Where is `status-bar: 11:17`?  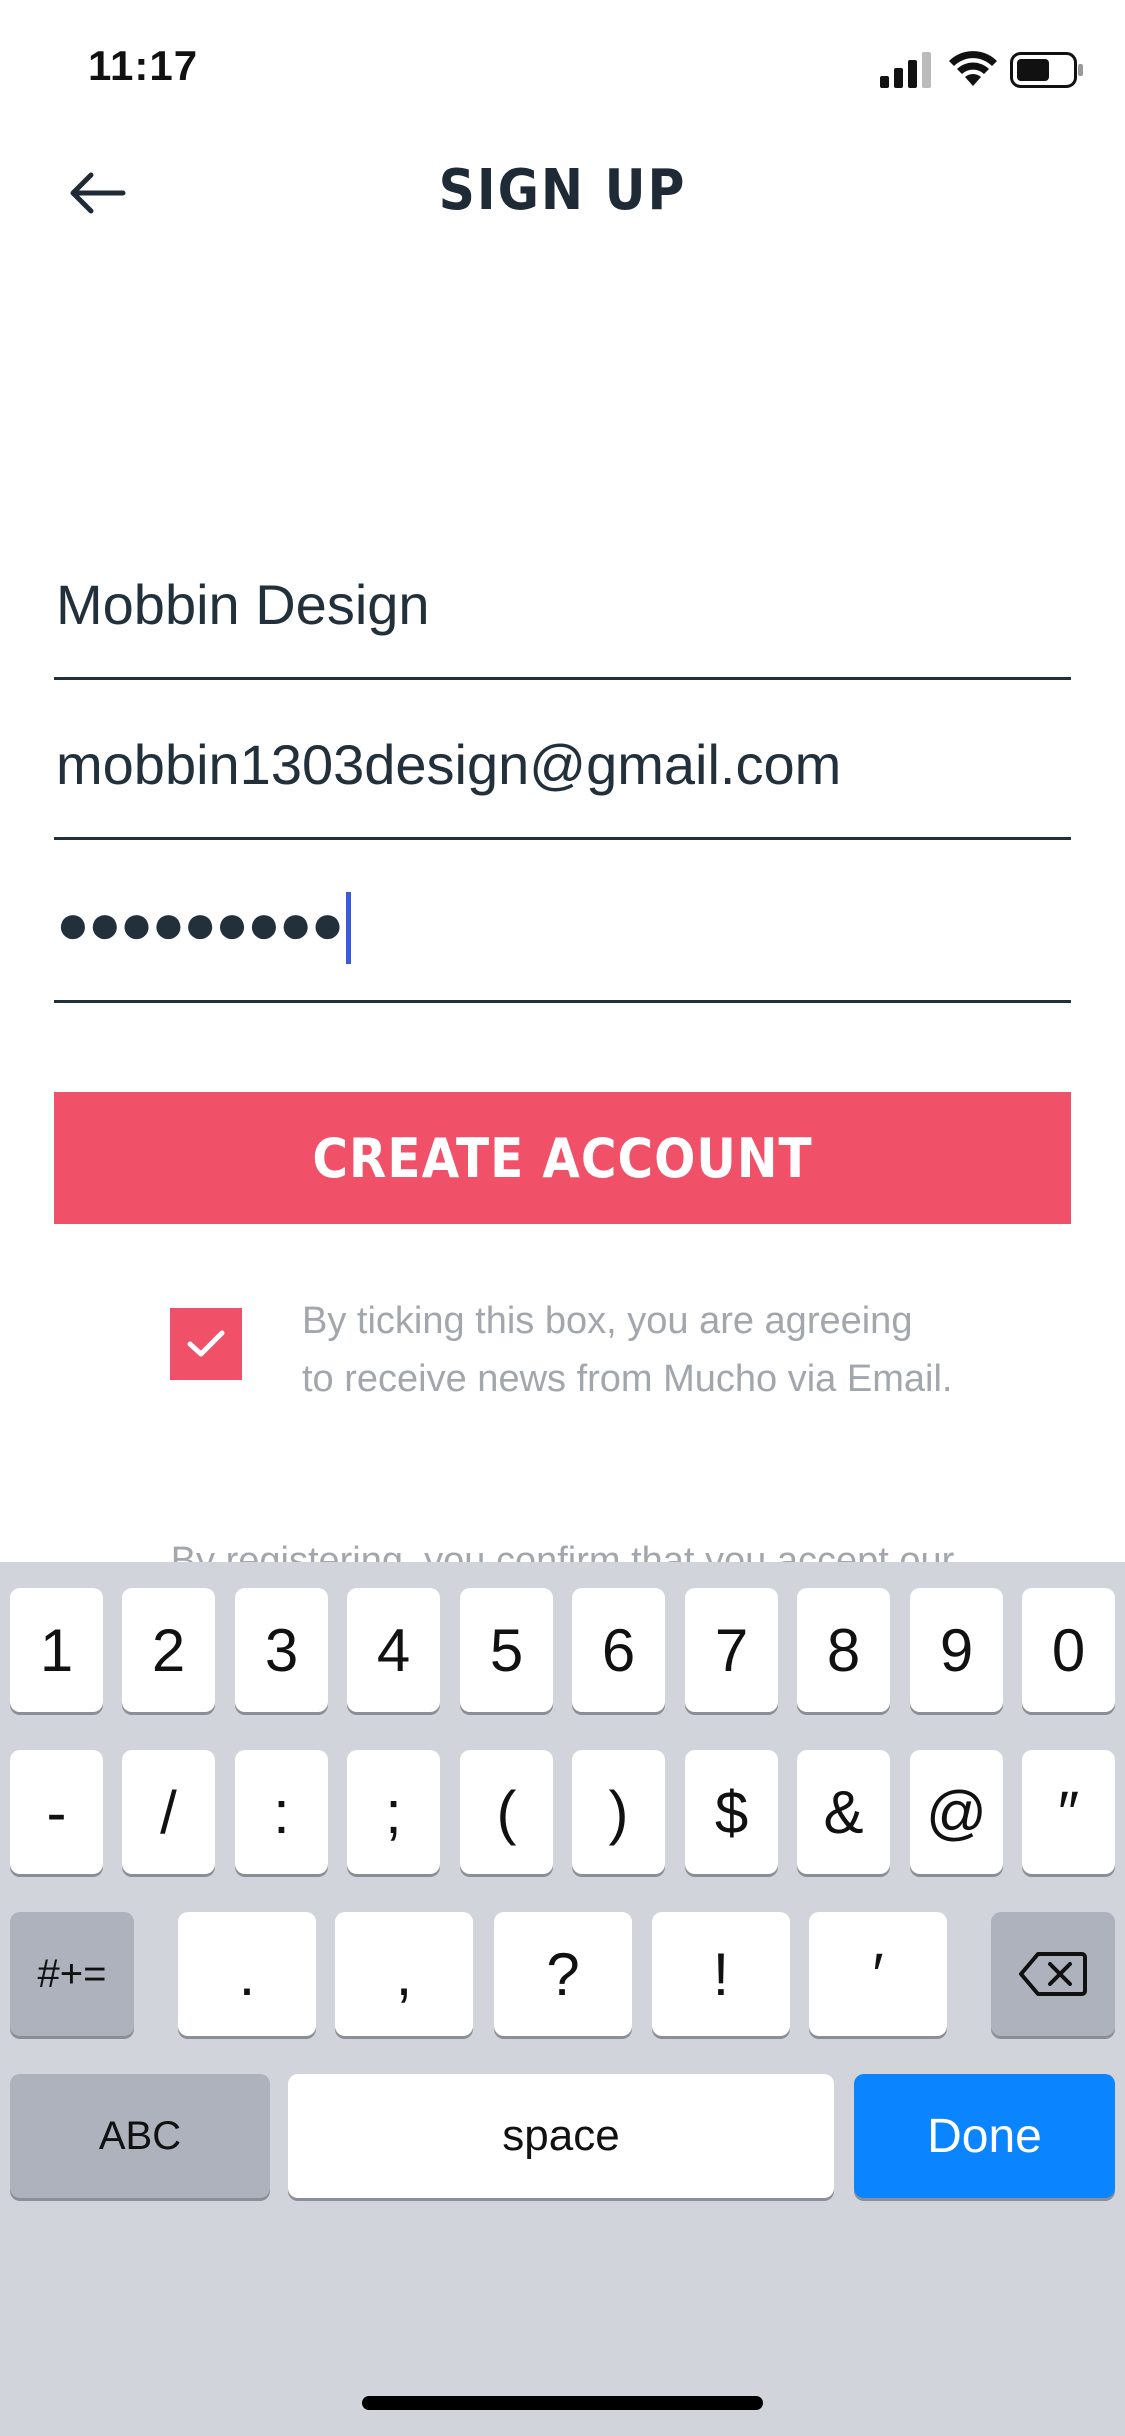 status-bar: 11:17 is located at coordinates (562, 66).